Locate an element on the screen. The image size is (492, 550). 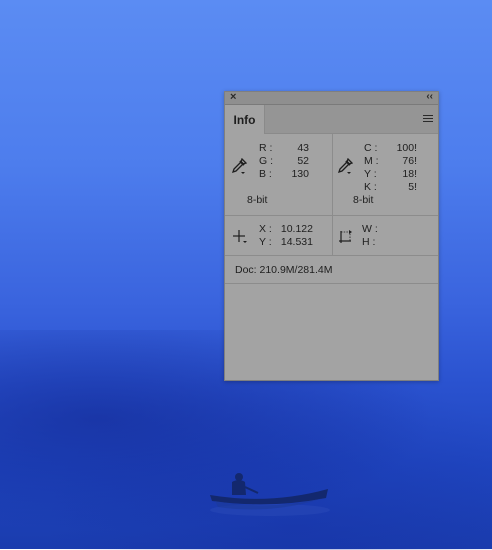
g-value: 52 is located at coordinates (303, 161).